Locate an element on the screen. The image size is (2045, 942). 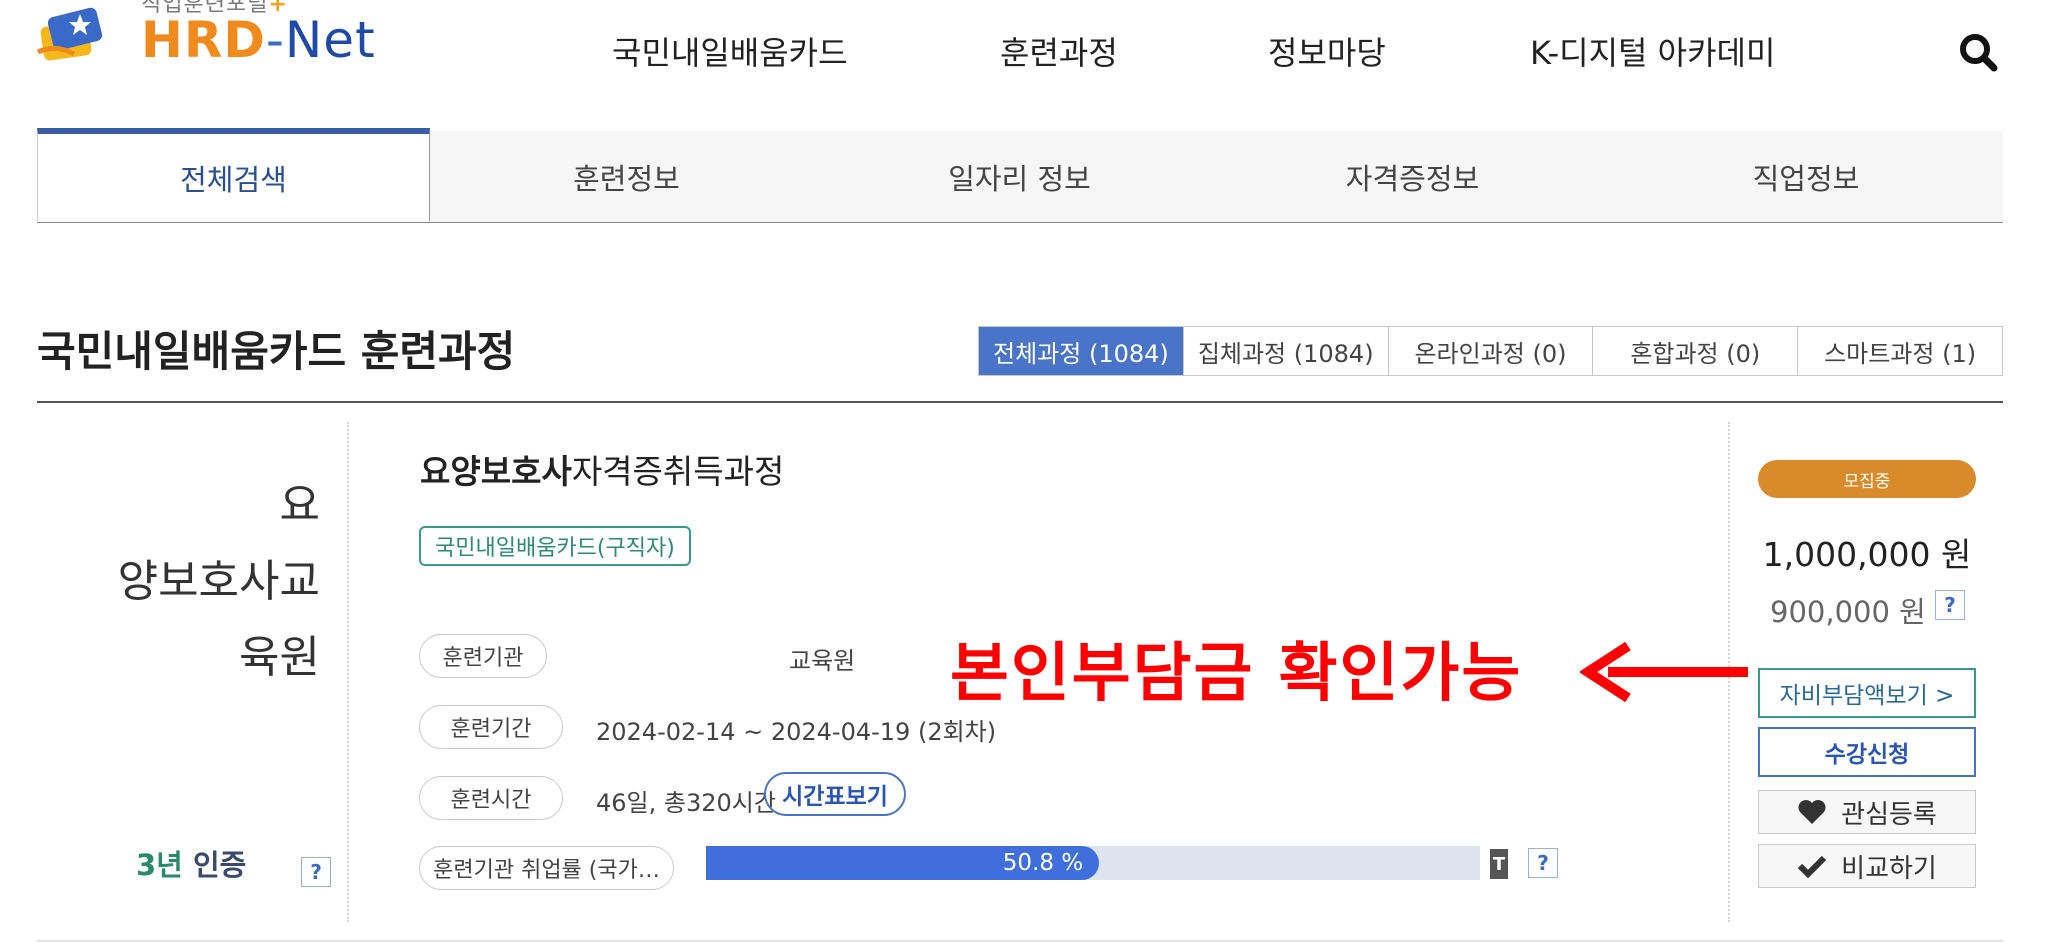
hours-label: 훈련시간 is located at coordinates (491, 798).